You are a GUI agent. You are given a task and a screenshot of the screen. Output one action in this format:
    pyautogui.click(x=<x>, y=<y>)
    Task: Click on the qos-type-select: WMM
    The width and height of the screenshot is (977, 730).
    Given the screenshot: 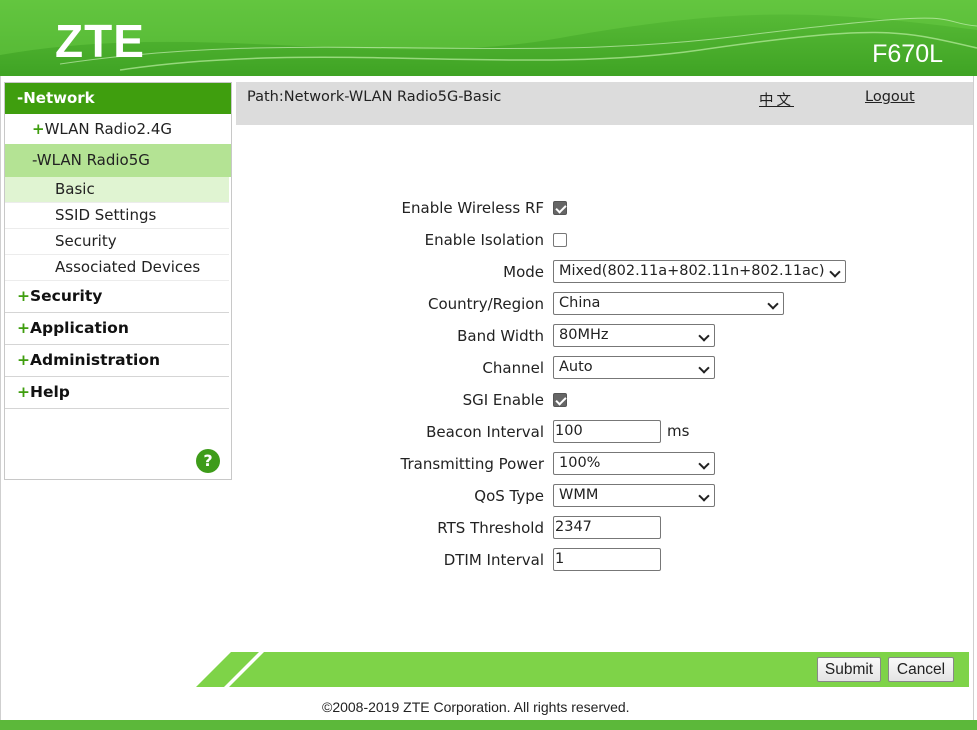 What is the action you would take?
    pyautogui.click(x=634, y=495)
    